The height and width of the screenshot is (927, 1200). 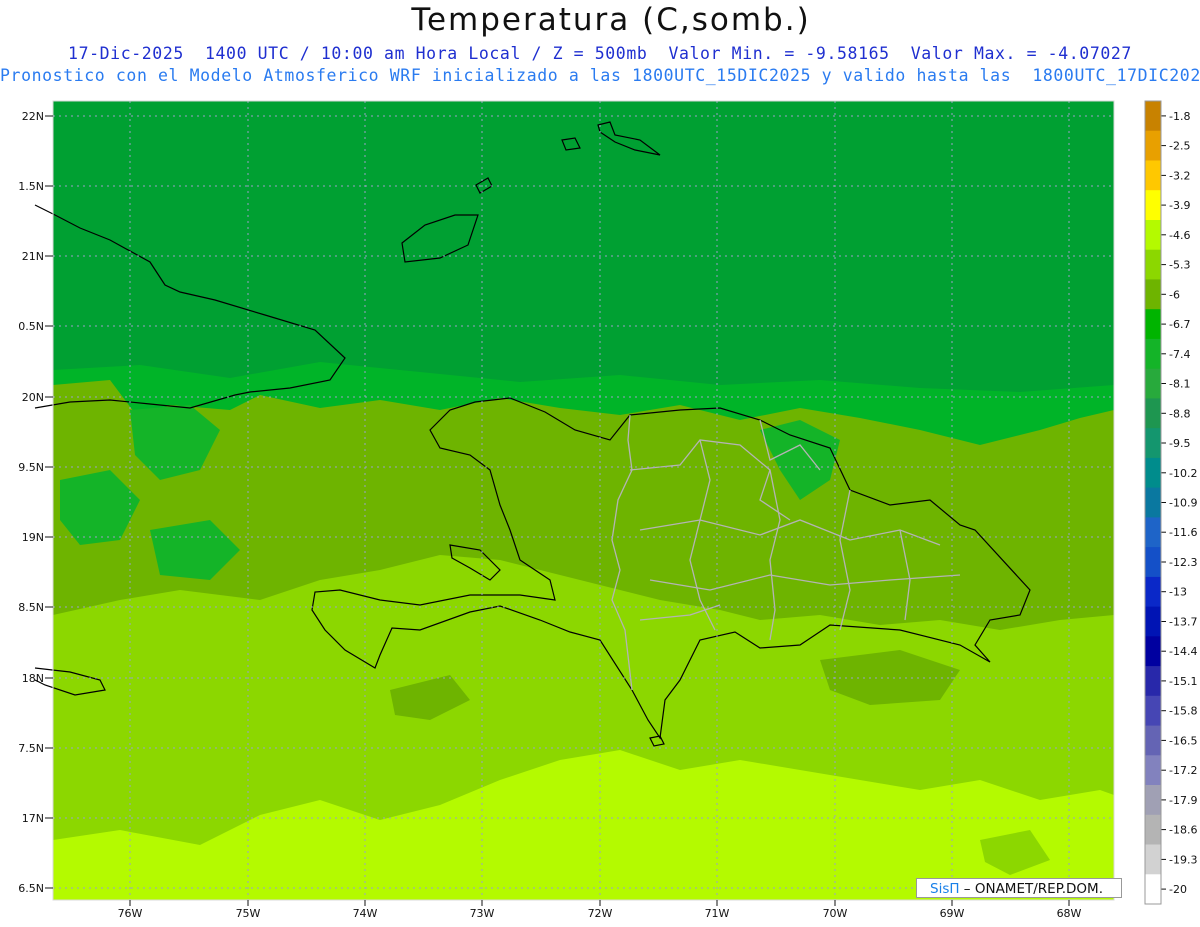 What do you see at coordinates (1183, 651) in the screenshot?
I see `colorbar-label: -14.4` at bounding box center [1183, 651].